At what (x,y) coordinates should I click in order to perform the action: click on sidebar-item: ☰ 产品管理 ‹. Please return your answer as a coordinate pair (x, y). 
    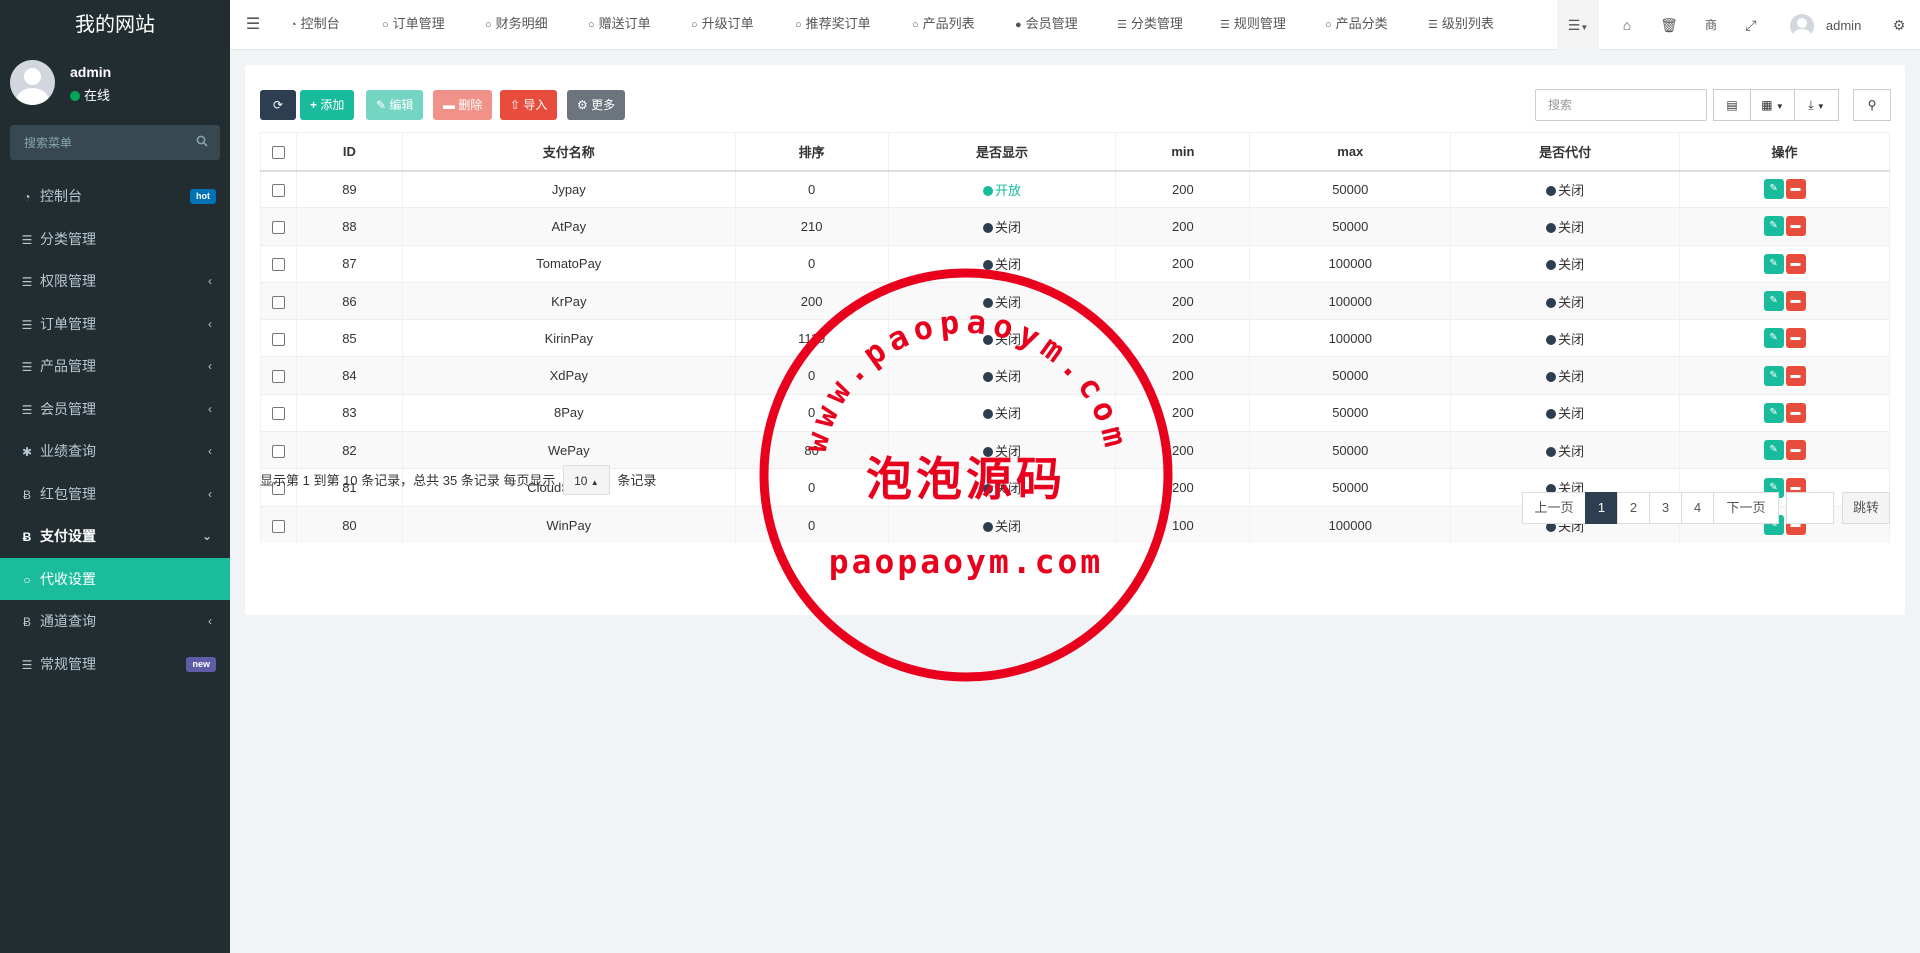
    Looking at the image, I should click on (115, 366).